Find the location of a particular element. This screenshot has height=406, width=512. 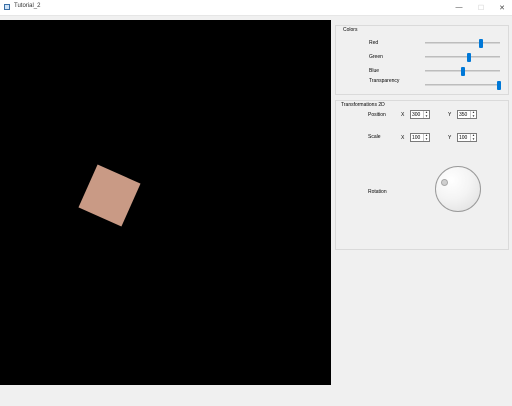

position-label: Position is located at coordinates (377, 115).